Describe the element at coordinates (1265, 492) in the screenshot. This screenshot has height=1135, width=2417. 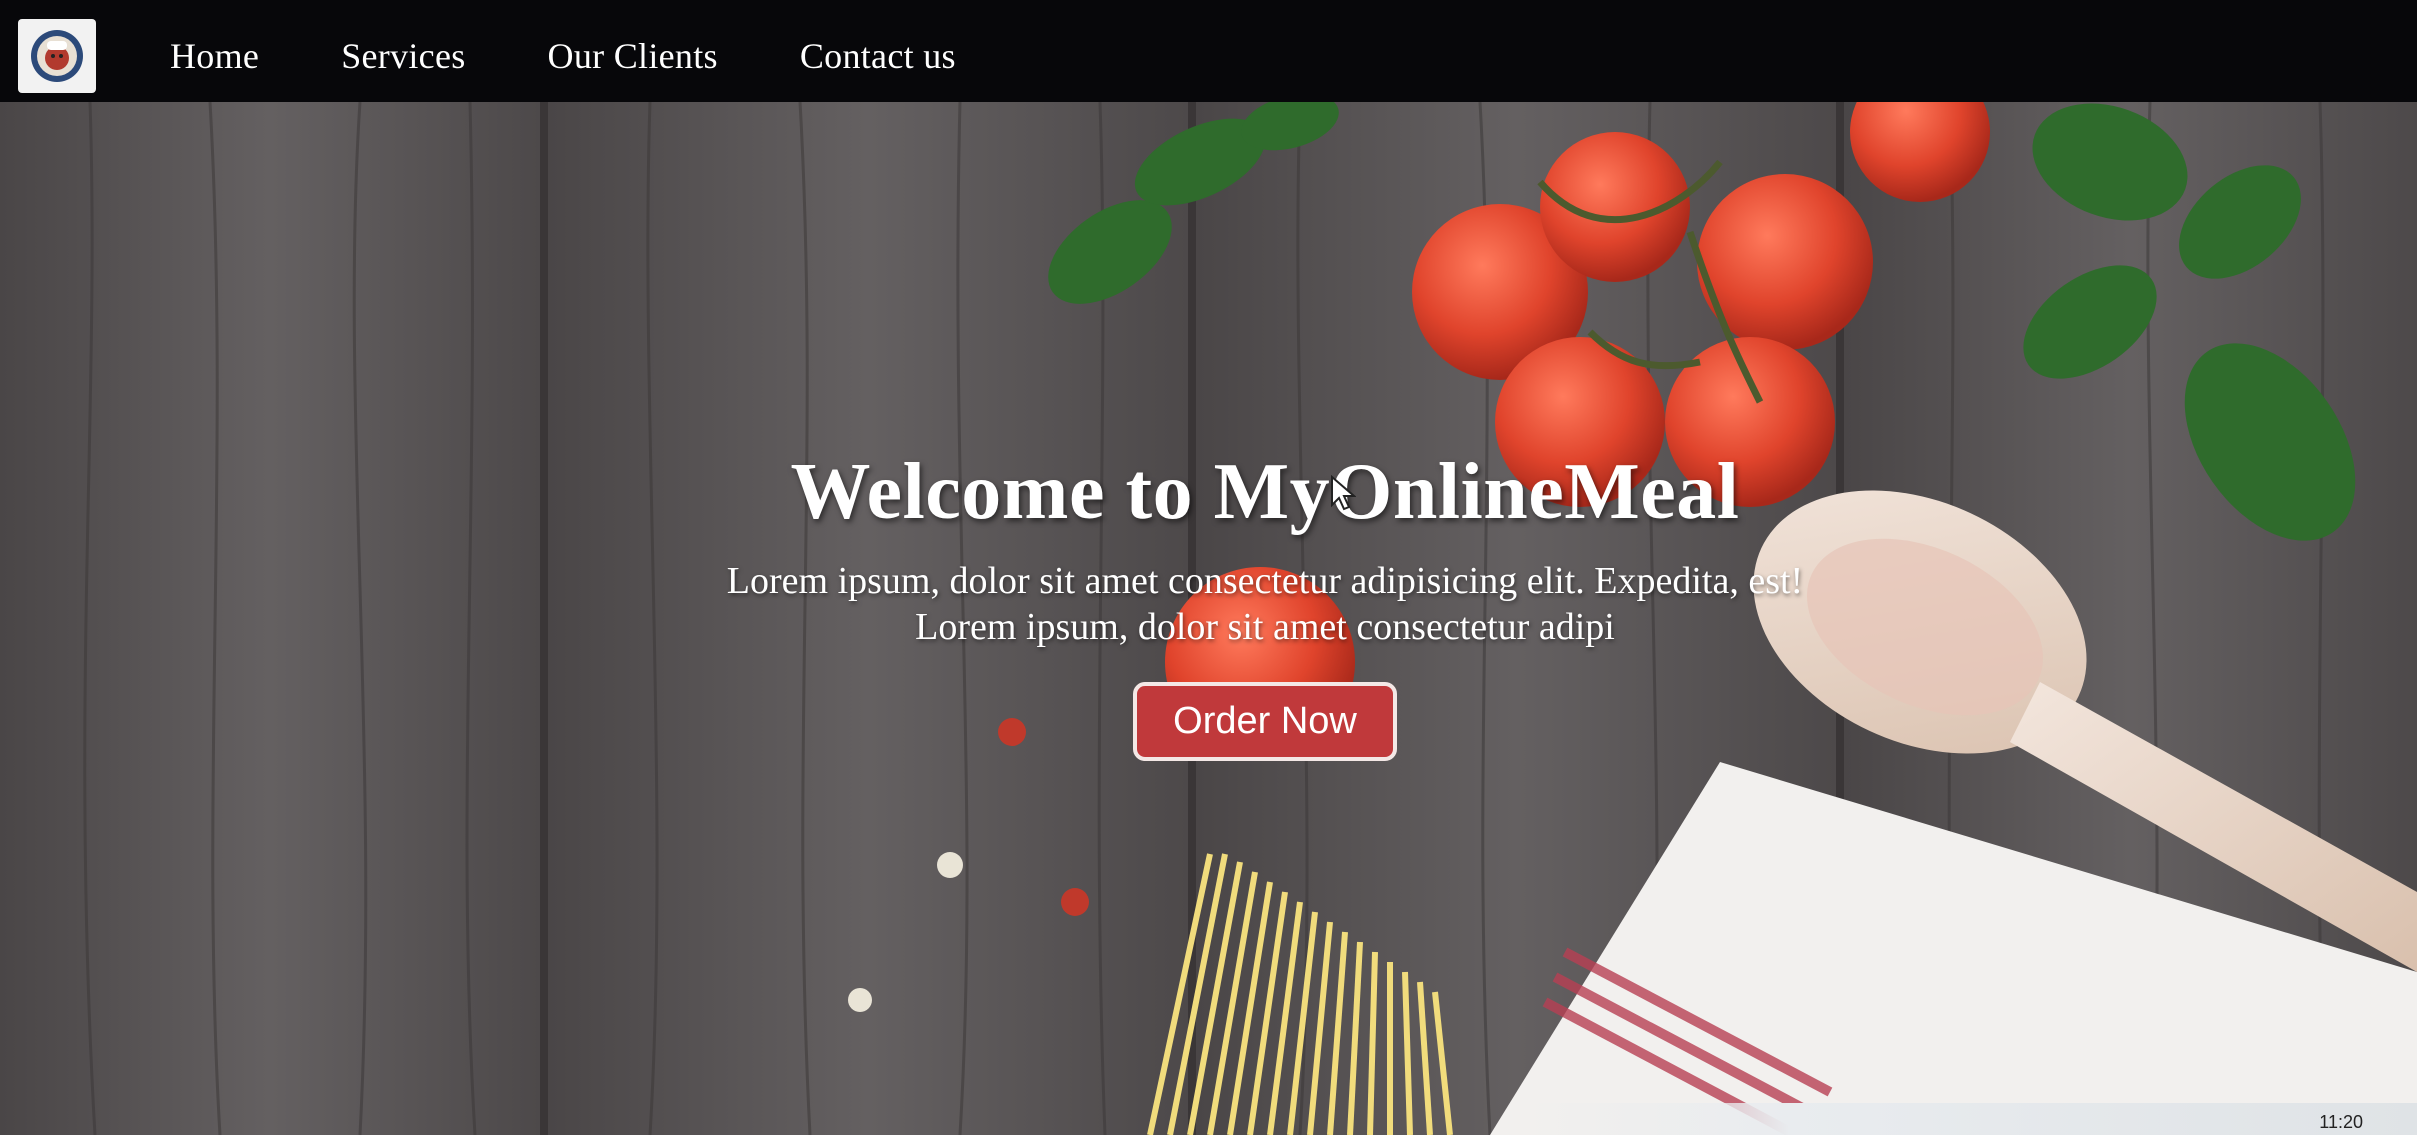
I see `hero-title: Welcome to MyOnlineMeal` at that location.